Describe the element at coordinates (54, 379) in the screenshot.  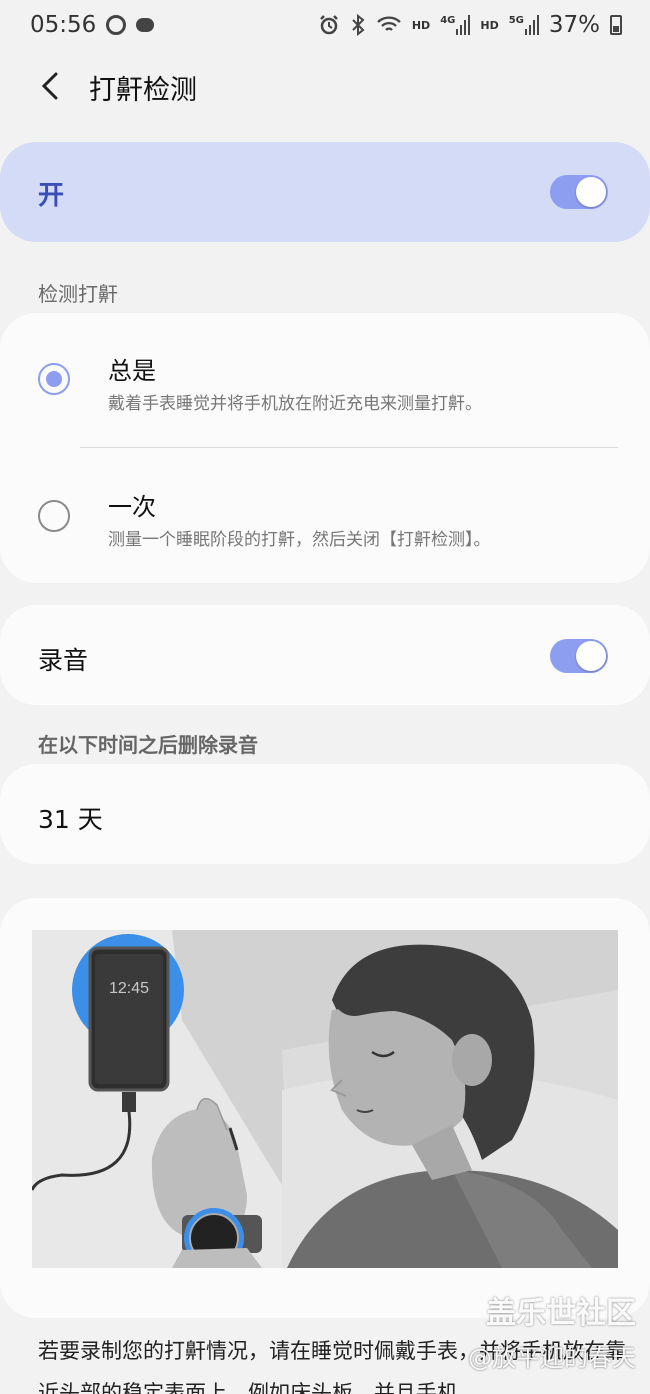
I see `radio-always` at that location.